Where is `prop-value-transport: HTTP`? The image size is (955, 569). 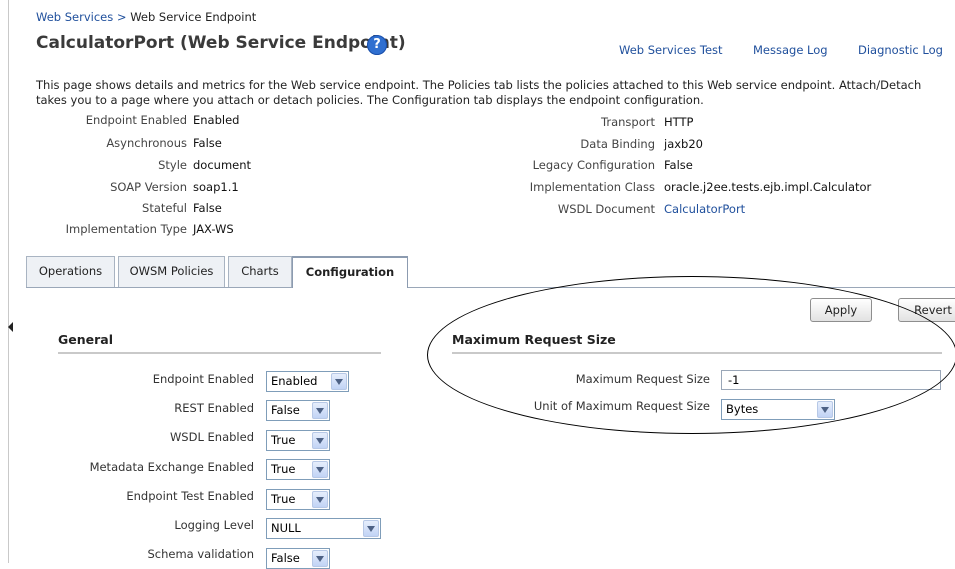 prop-value-transport: HTTP is located at coordinates (679, 122).